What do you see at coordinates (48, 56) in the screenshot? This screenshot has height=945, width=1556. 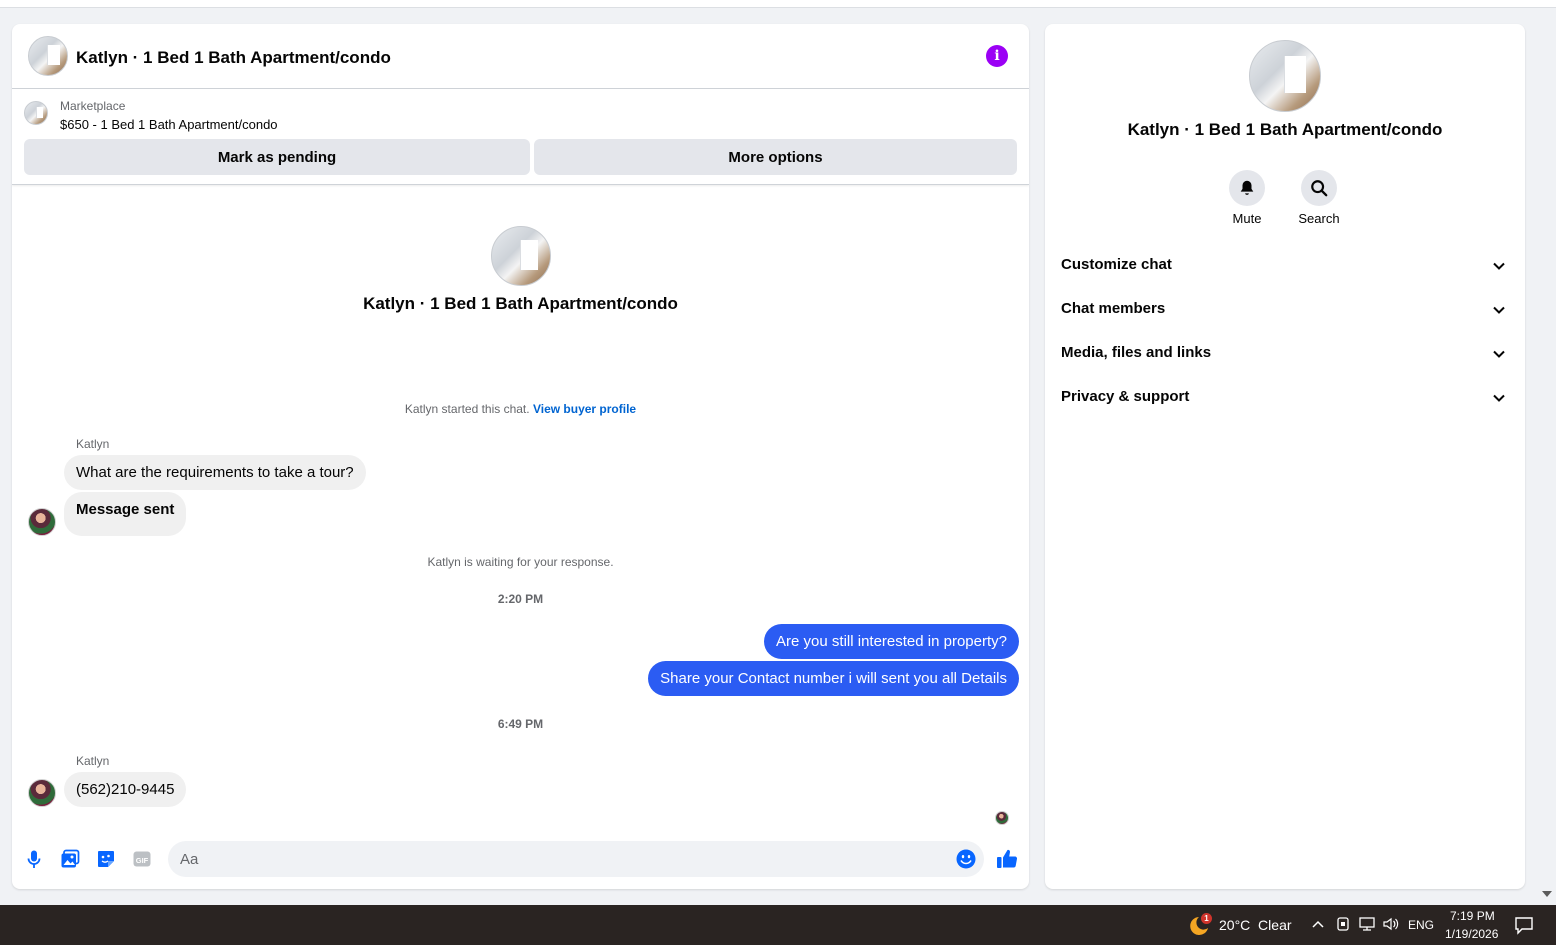 I see `chat-avatar` at bounding box center [48, 56].